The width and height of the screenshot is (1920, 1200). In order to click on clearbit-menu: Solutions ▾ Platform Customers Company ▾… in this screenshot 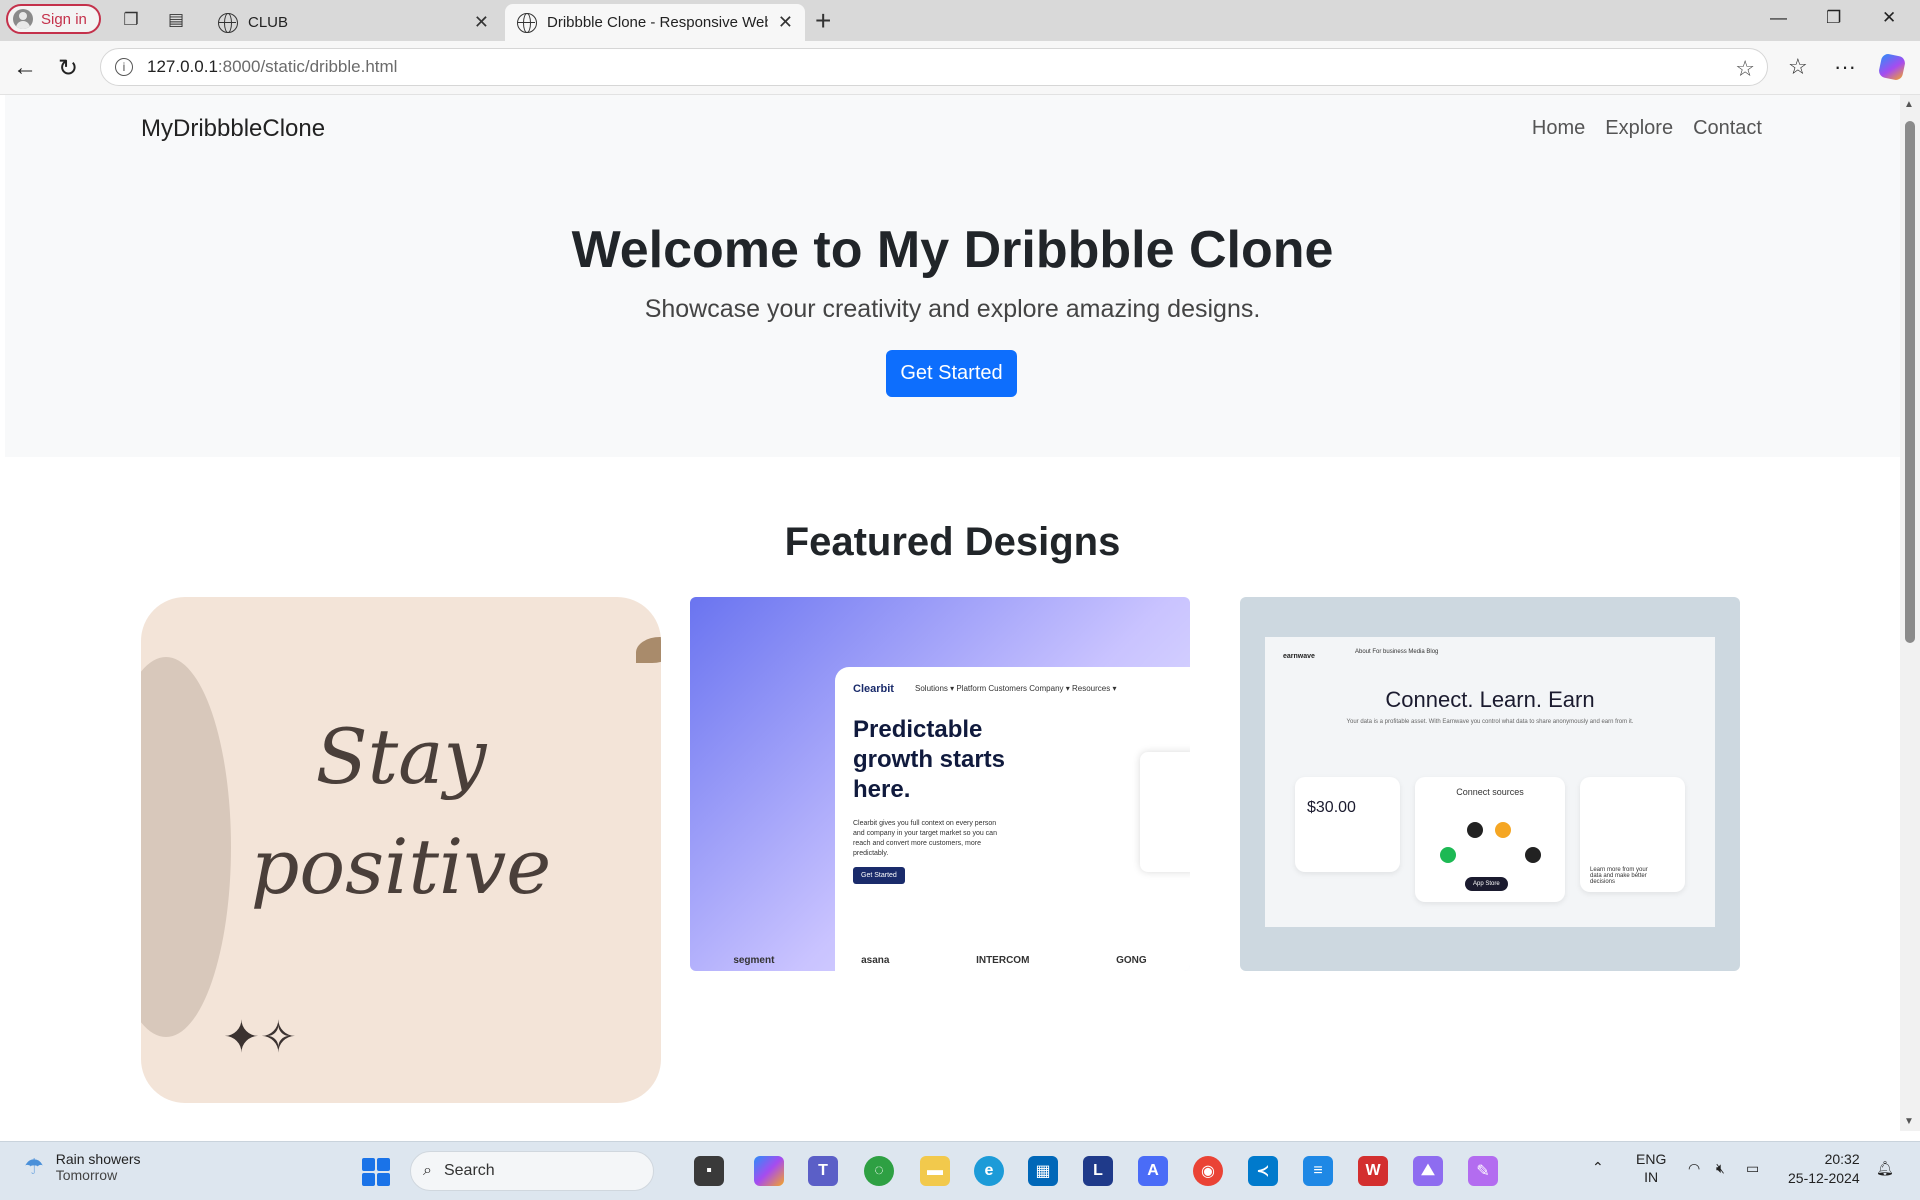, I will do `click(1016, 688)`.